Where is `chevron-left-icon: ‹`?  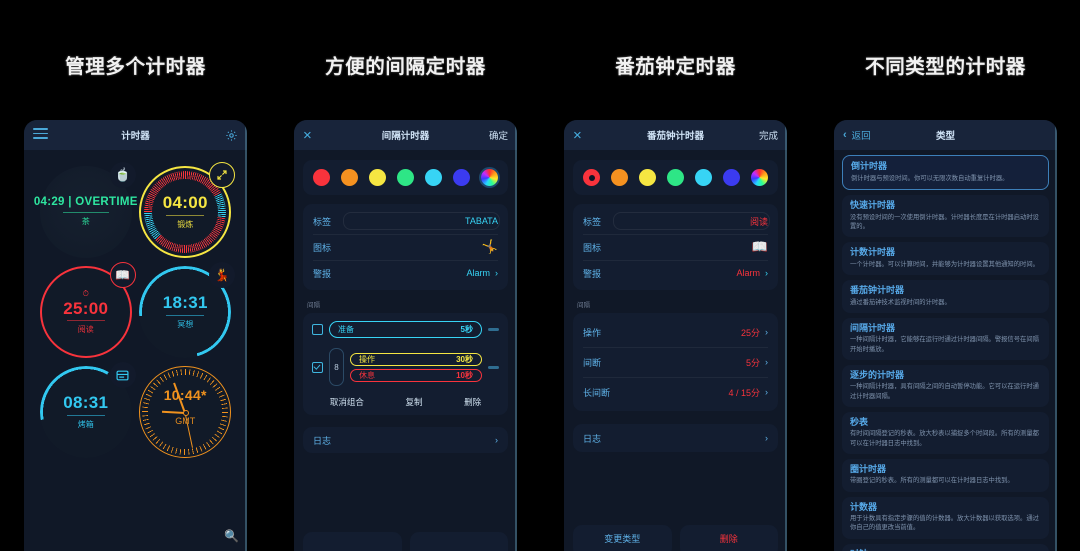
chevron-left-icon: ‹ is located at coordinates (845, 135).